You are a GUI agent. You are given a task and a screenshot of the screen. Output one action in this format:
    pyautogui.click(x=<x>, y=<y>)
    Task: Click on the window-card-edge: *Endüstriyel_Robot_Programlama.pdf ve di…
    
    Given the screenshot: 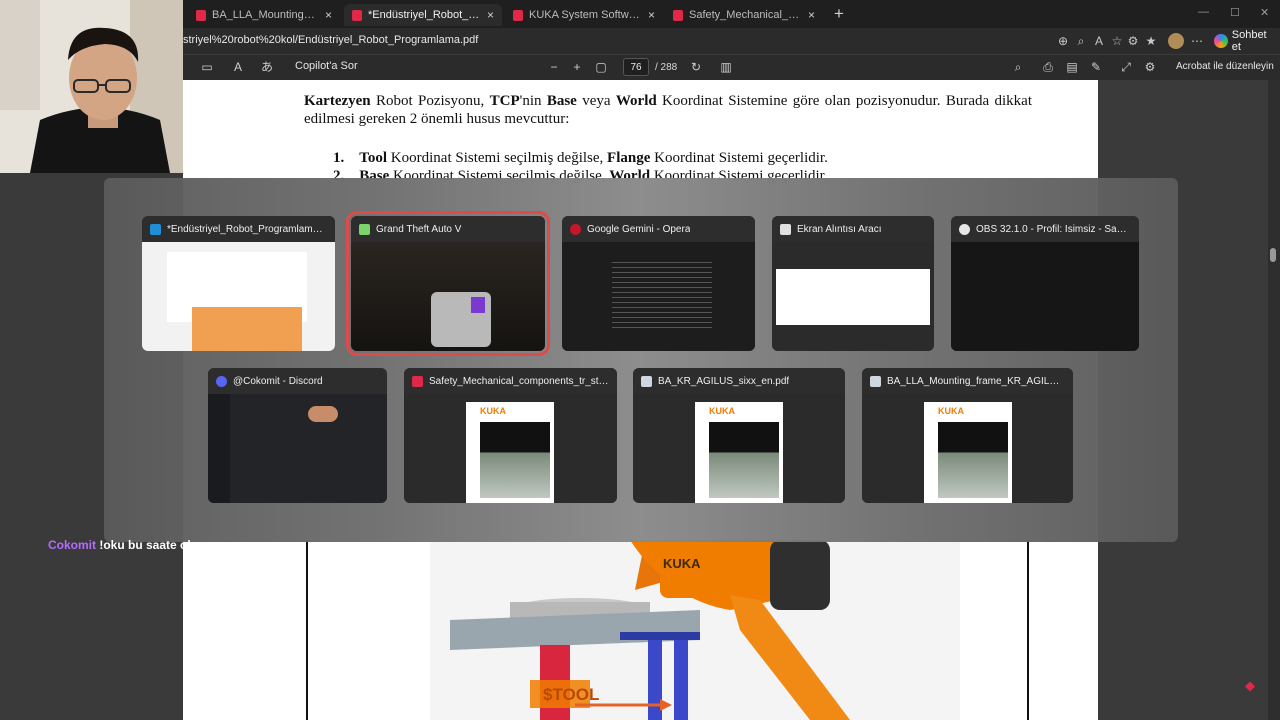 What is the action you would take?
    pyautogui.click(x=238, y=283)
    